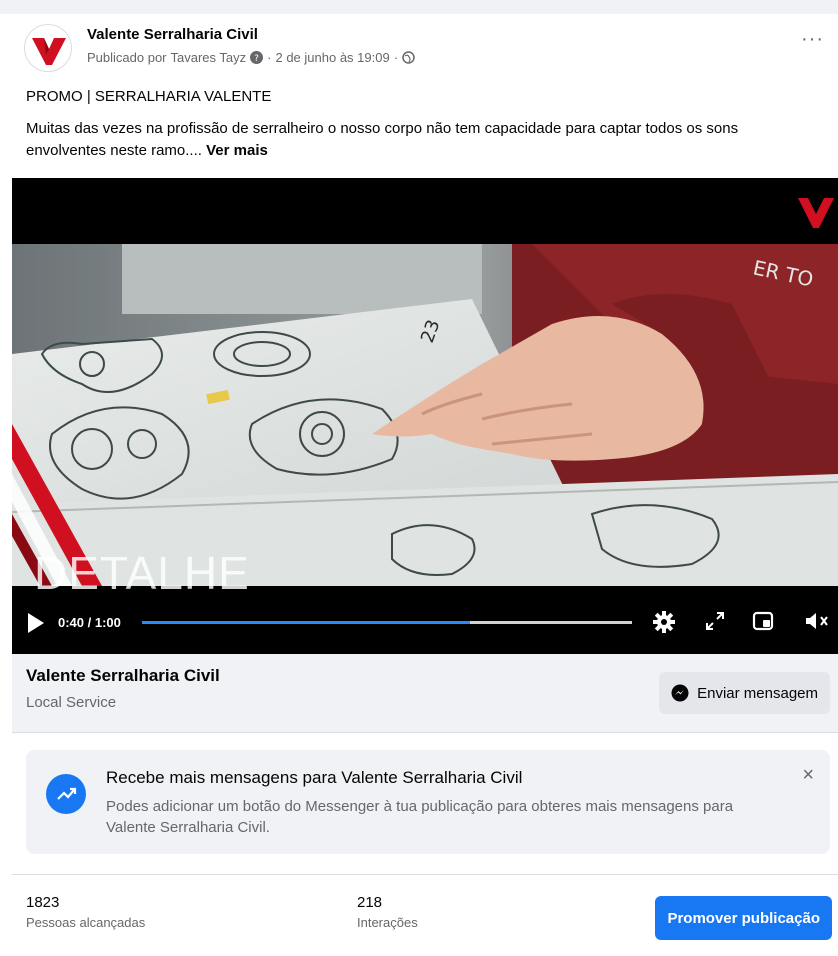 This screenshot has width=838, height=956. Describe the element at coordinates (715, 621) in the screenshot. I see `expand-icon` at that location.